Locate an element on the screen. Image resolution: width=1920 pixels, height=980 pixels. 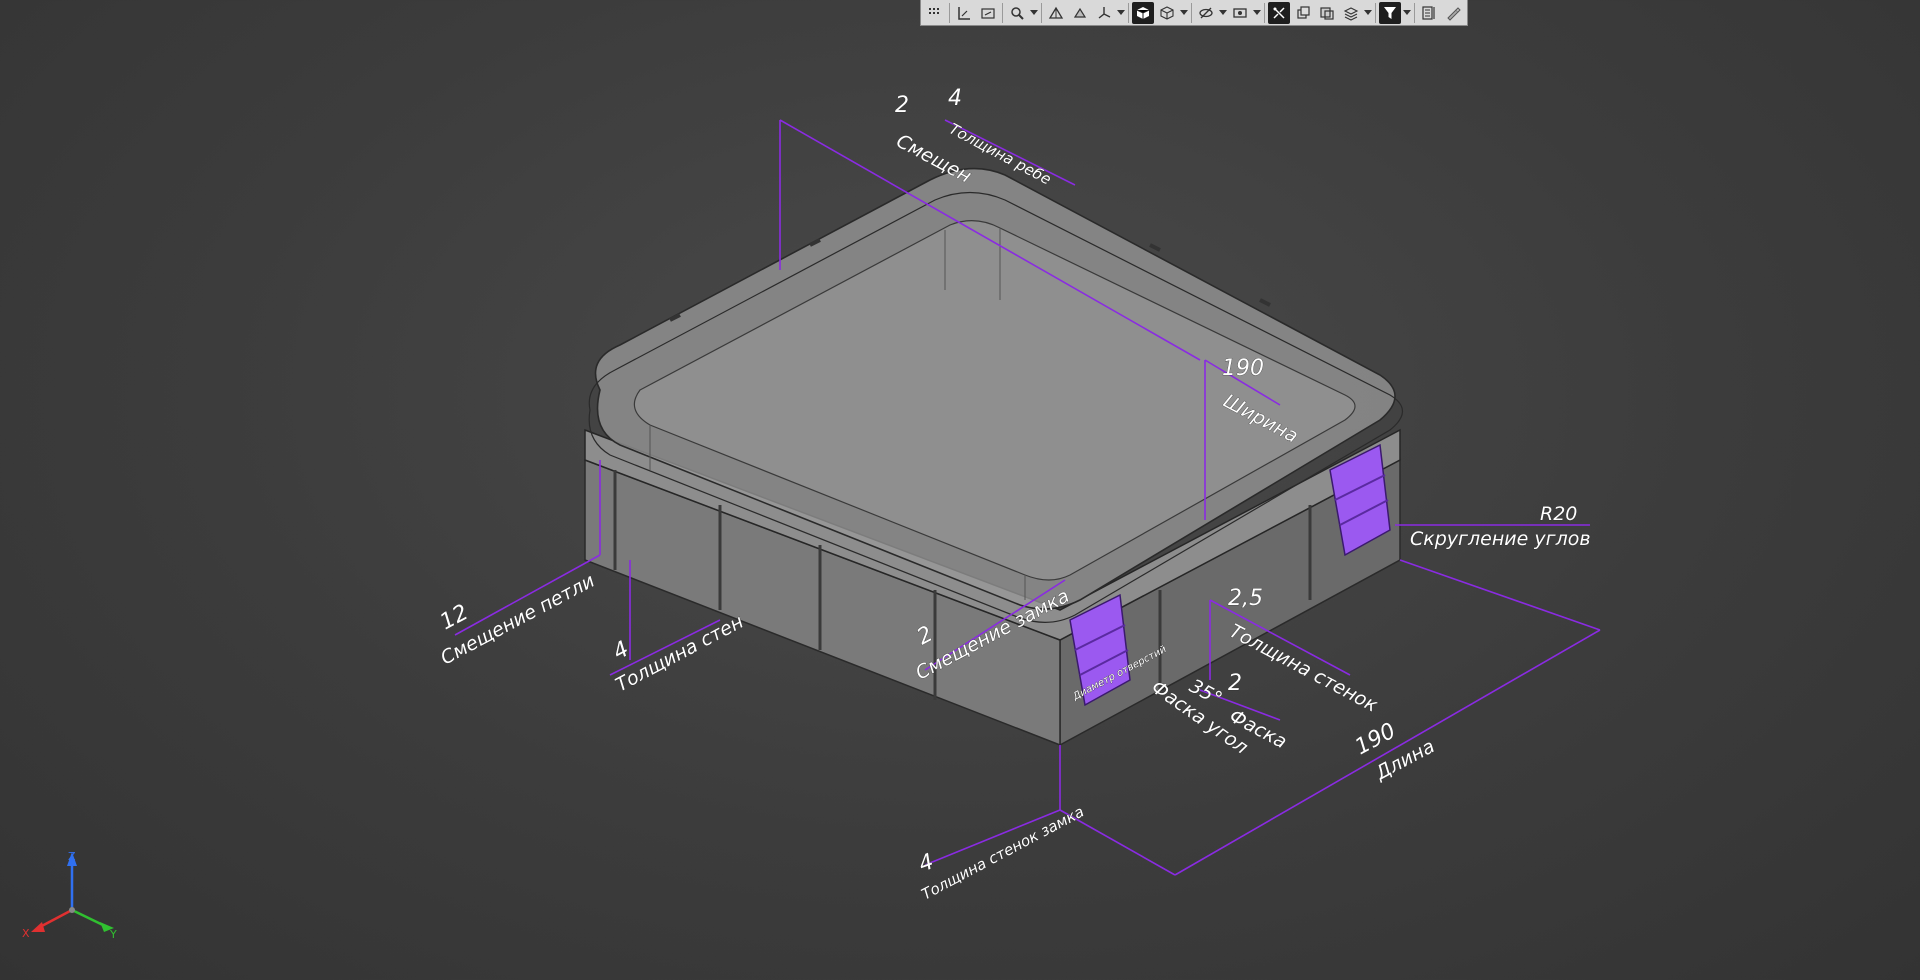
axis-x-label: X is located at coordinates (26, 933).